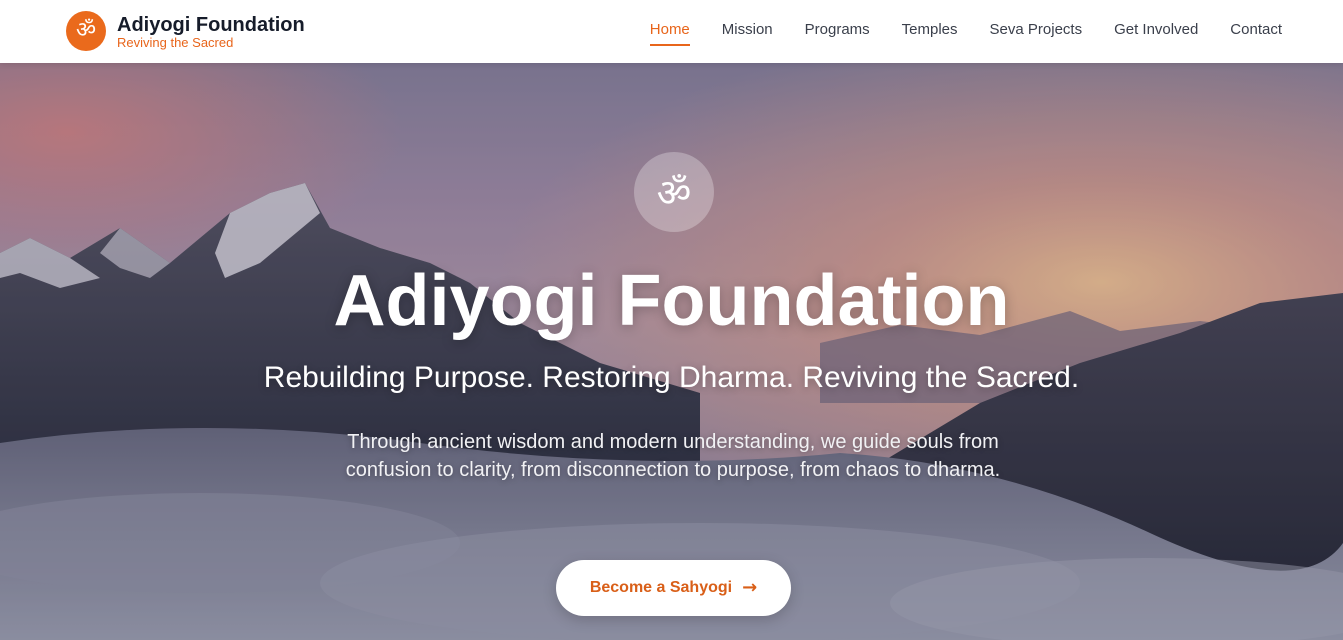 The width and height of the screenshot is (1343, 640). I want to click on brand: ॐ Adiyogi Foundation Reviving the Sacred, so click(185, 31).